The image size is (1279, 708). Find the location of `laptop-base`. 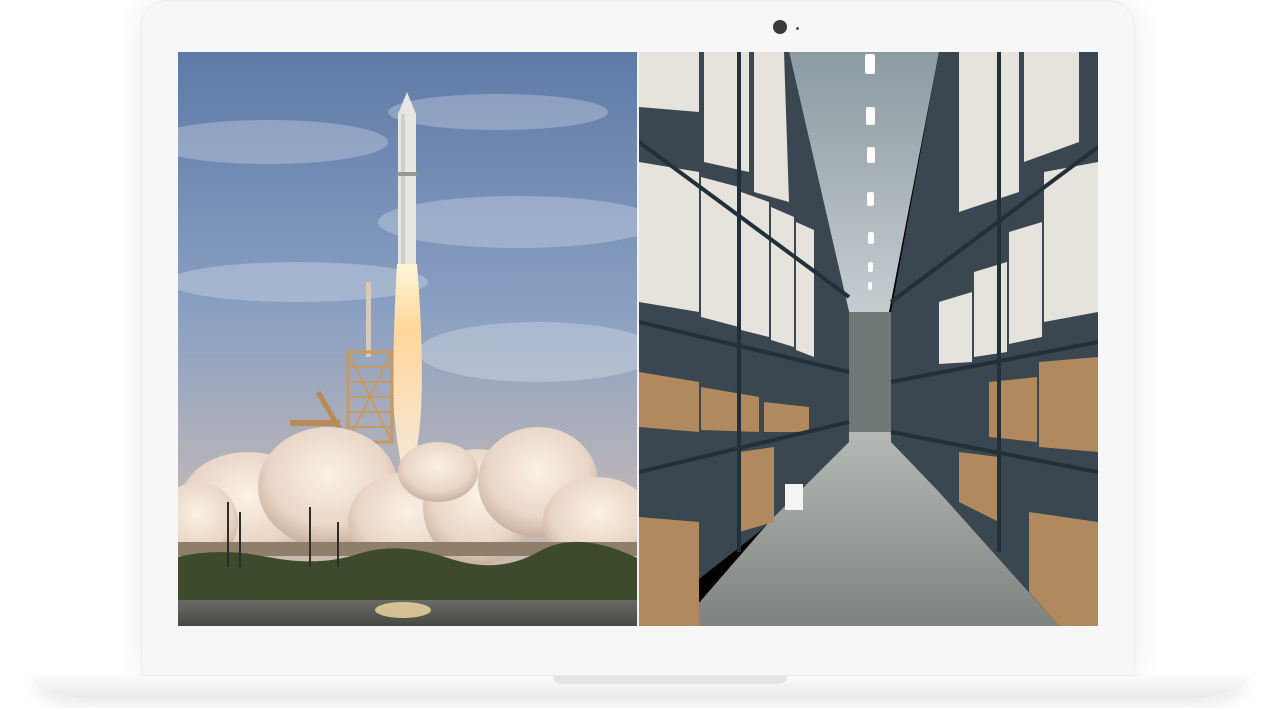

laptop-base is located at coordinates (640, 687).